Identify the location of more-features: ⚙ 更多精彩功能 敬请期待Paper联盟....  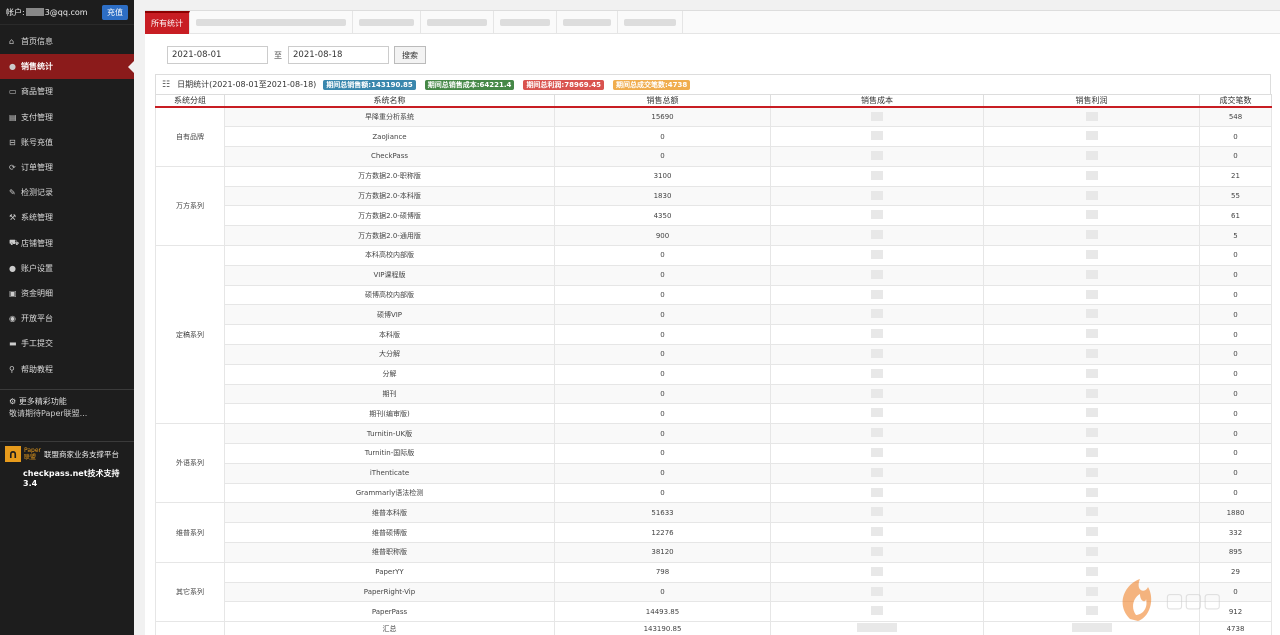
(67, 405).